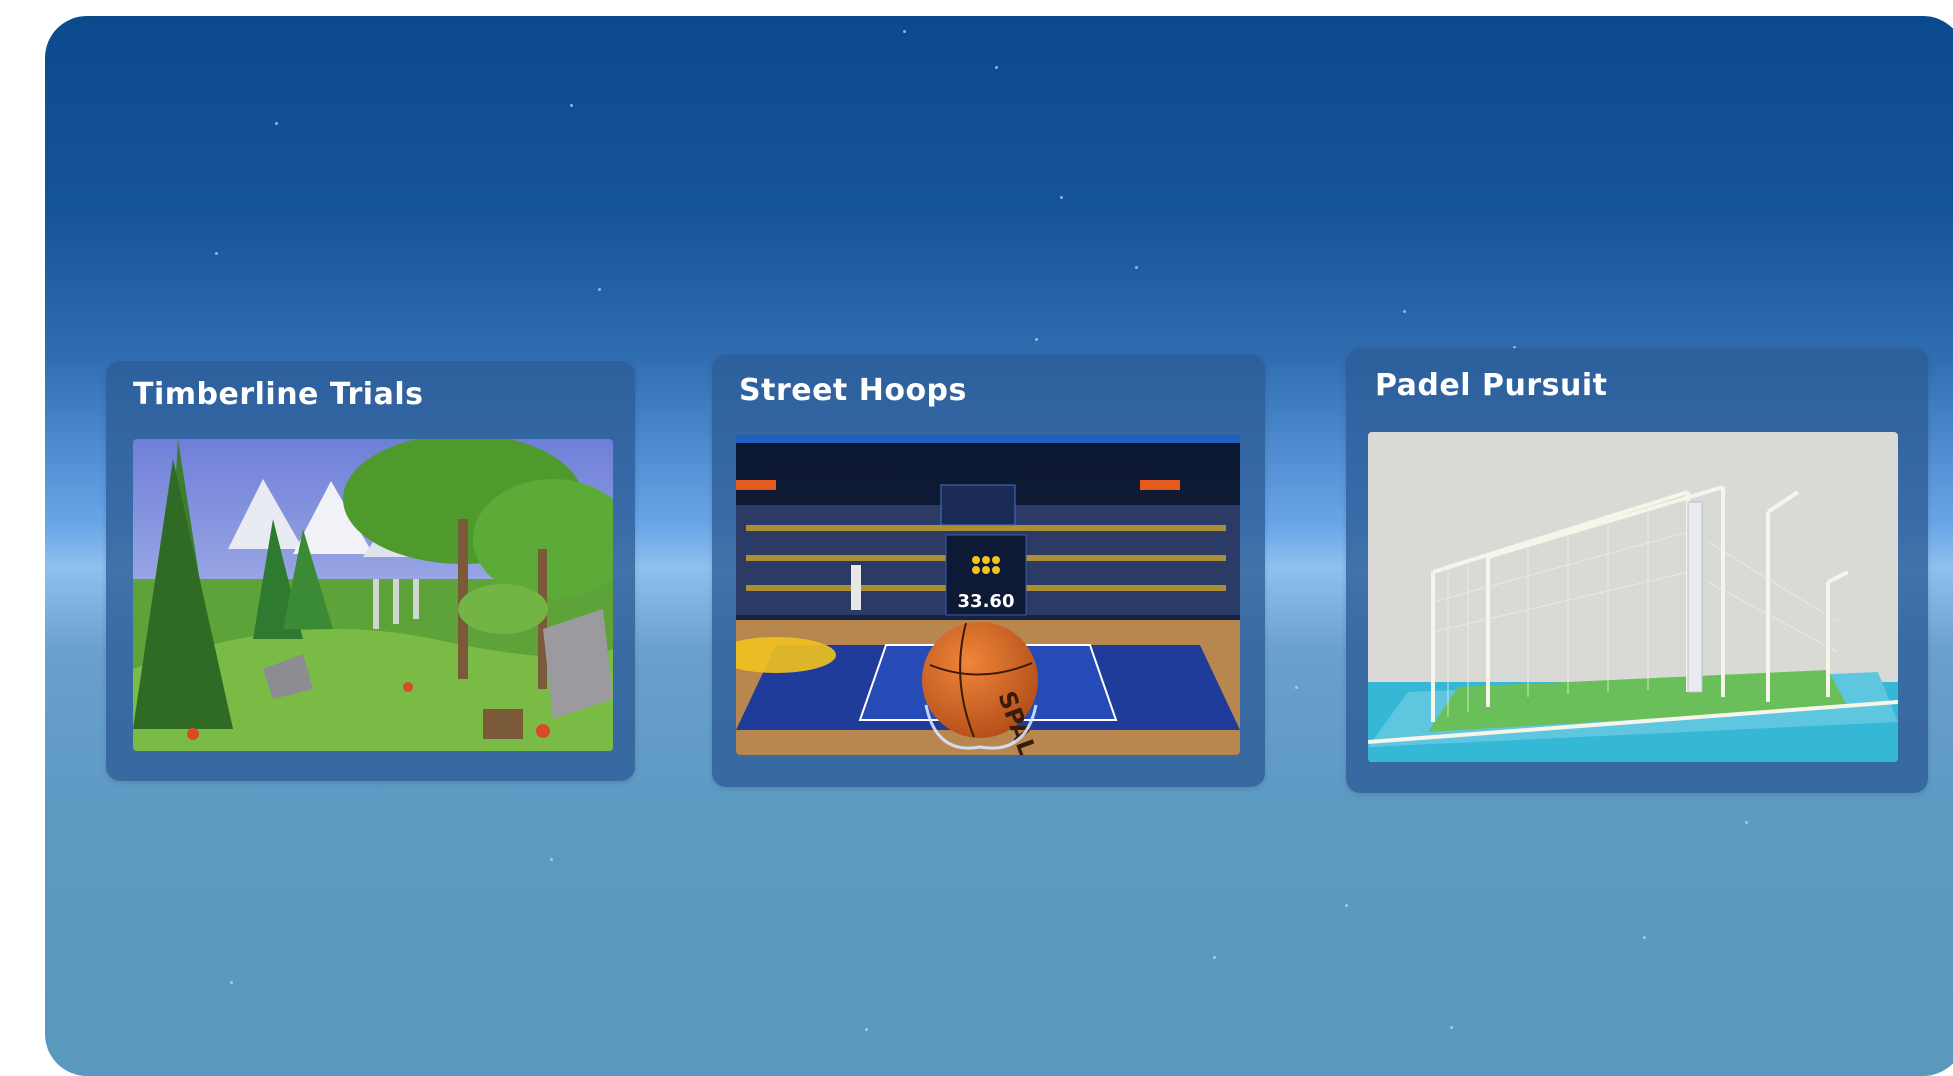 This screenshot has width=1953, height=1076. I want to click on game-card-title: Street Hoops, so click(853, 390).